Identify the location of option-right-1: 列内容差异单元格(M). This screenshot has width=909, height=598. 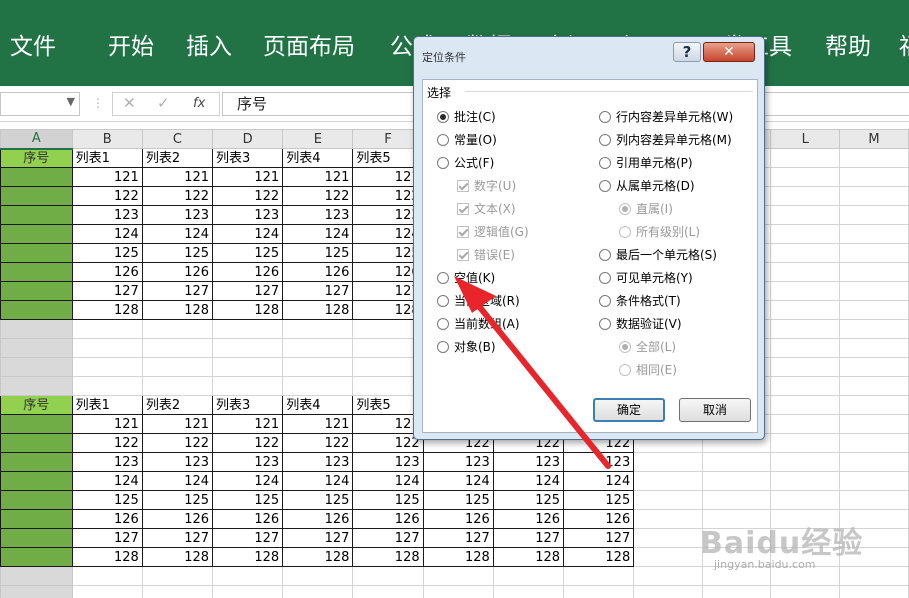
(665, 140).